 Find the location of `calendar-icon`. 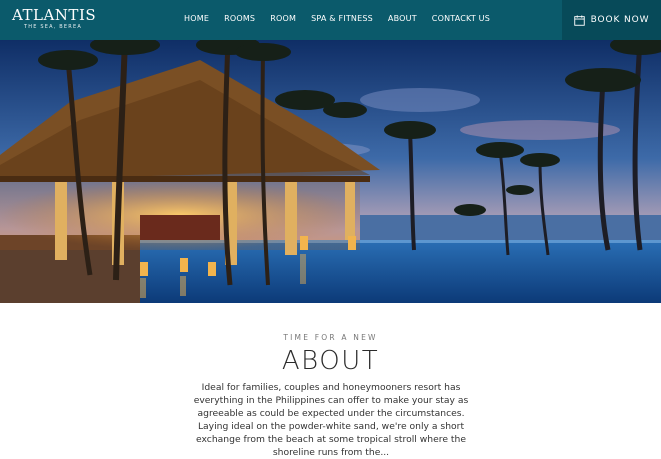

calendar-icon is located at coordinates (579, 20).